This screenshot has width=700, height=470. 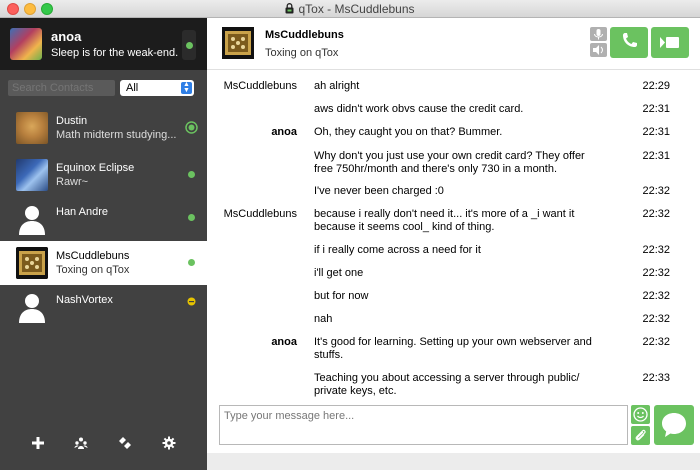 I want to click on video-camera-icon, so click(x=669, y=42).